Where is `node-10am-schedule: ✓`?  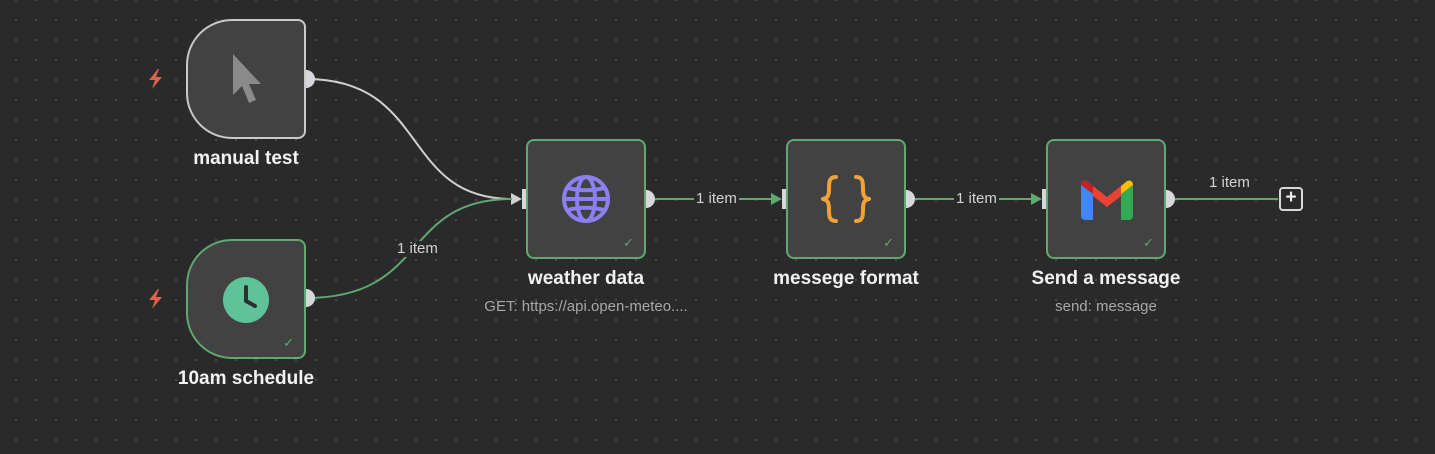
node-10am-schedule: ✓ is located at coordinates (246, 299).